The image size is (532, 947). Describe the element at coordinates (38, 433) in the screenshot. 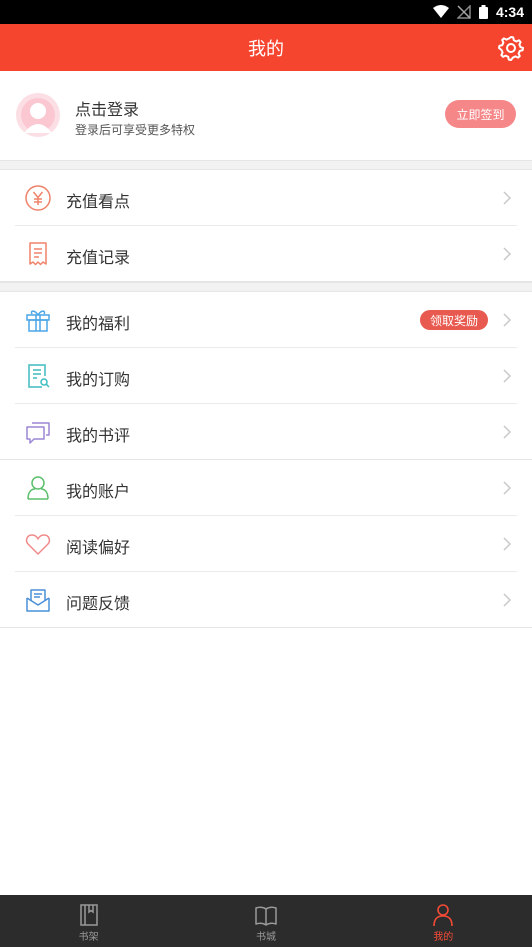

I see `speech-bubbles-icon` at that location.